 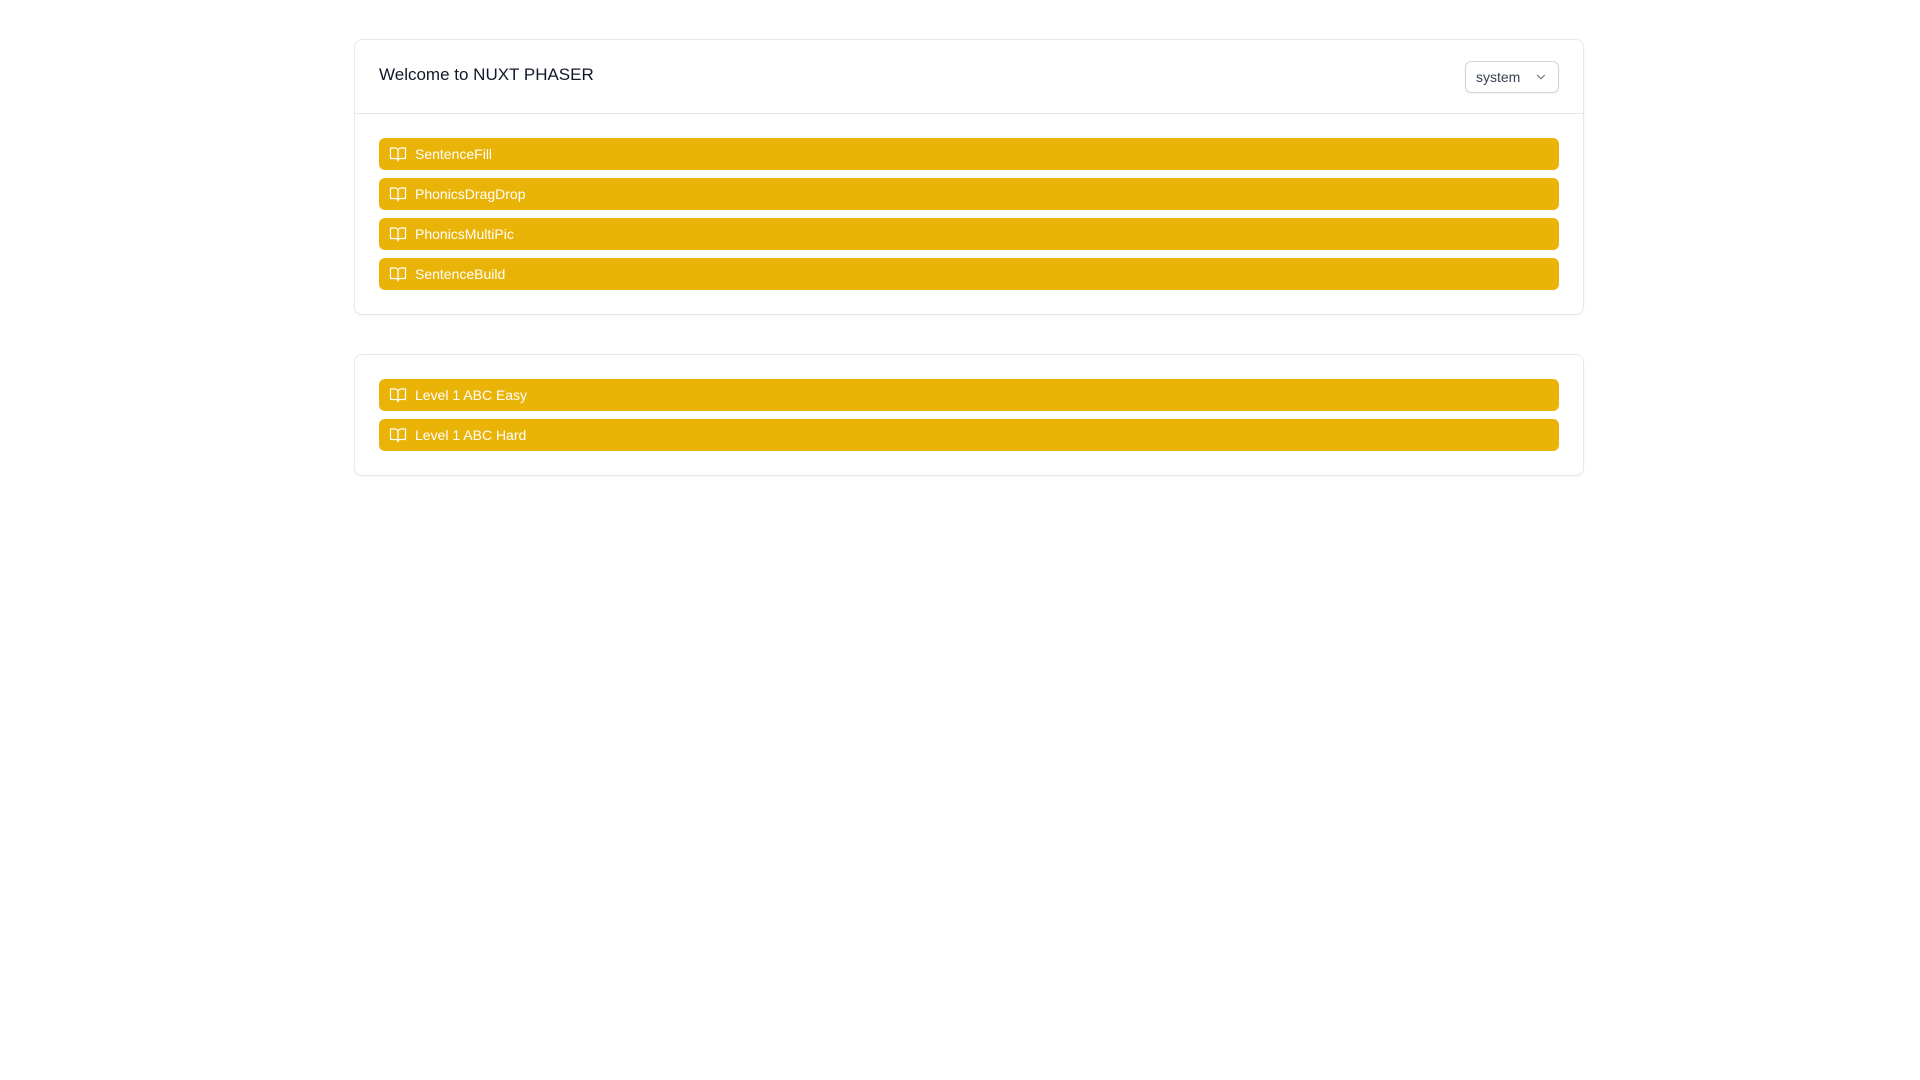 I want to click on game-button-sentencefill: SentenceFill, so click(x=969, y=154).